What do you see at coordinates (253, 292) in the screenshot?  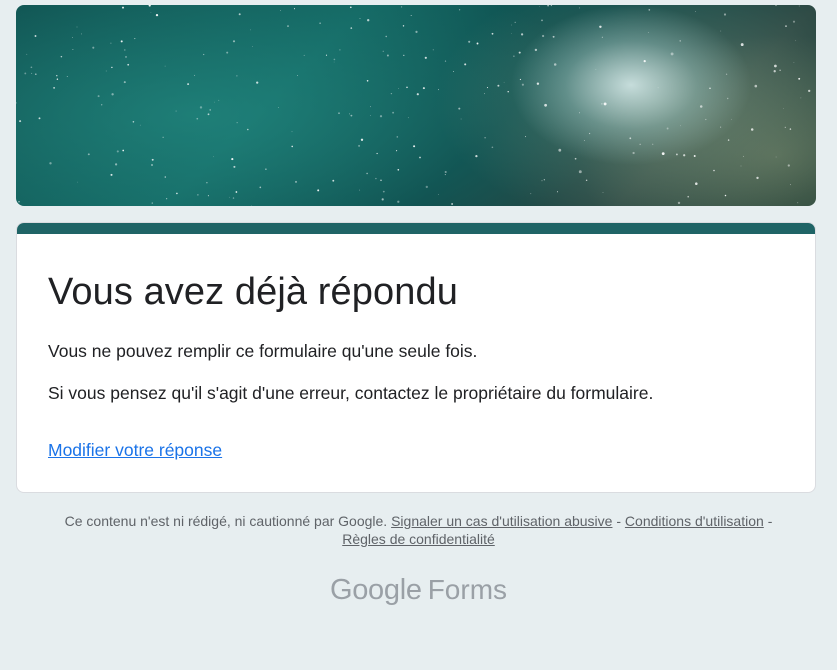 I see `page-title: Vous avez déjà répondu` at bounding box center [253, 292].